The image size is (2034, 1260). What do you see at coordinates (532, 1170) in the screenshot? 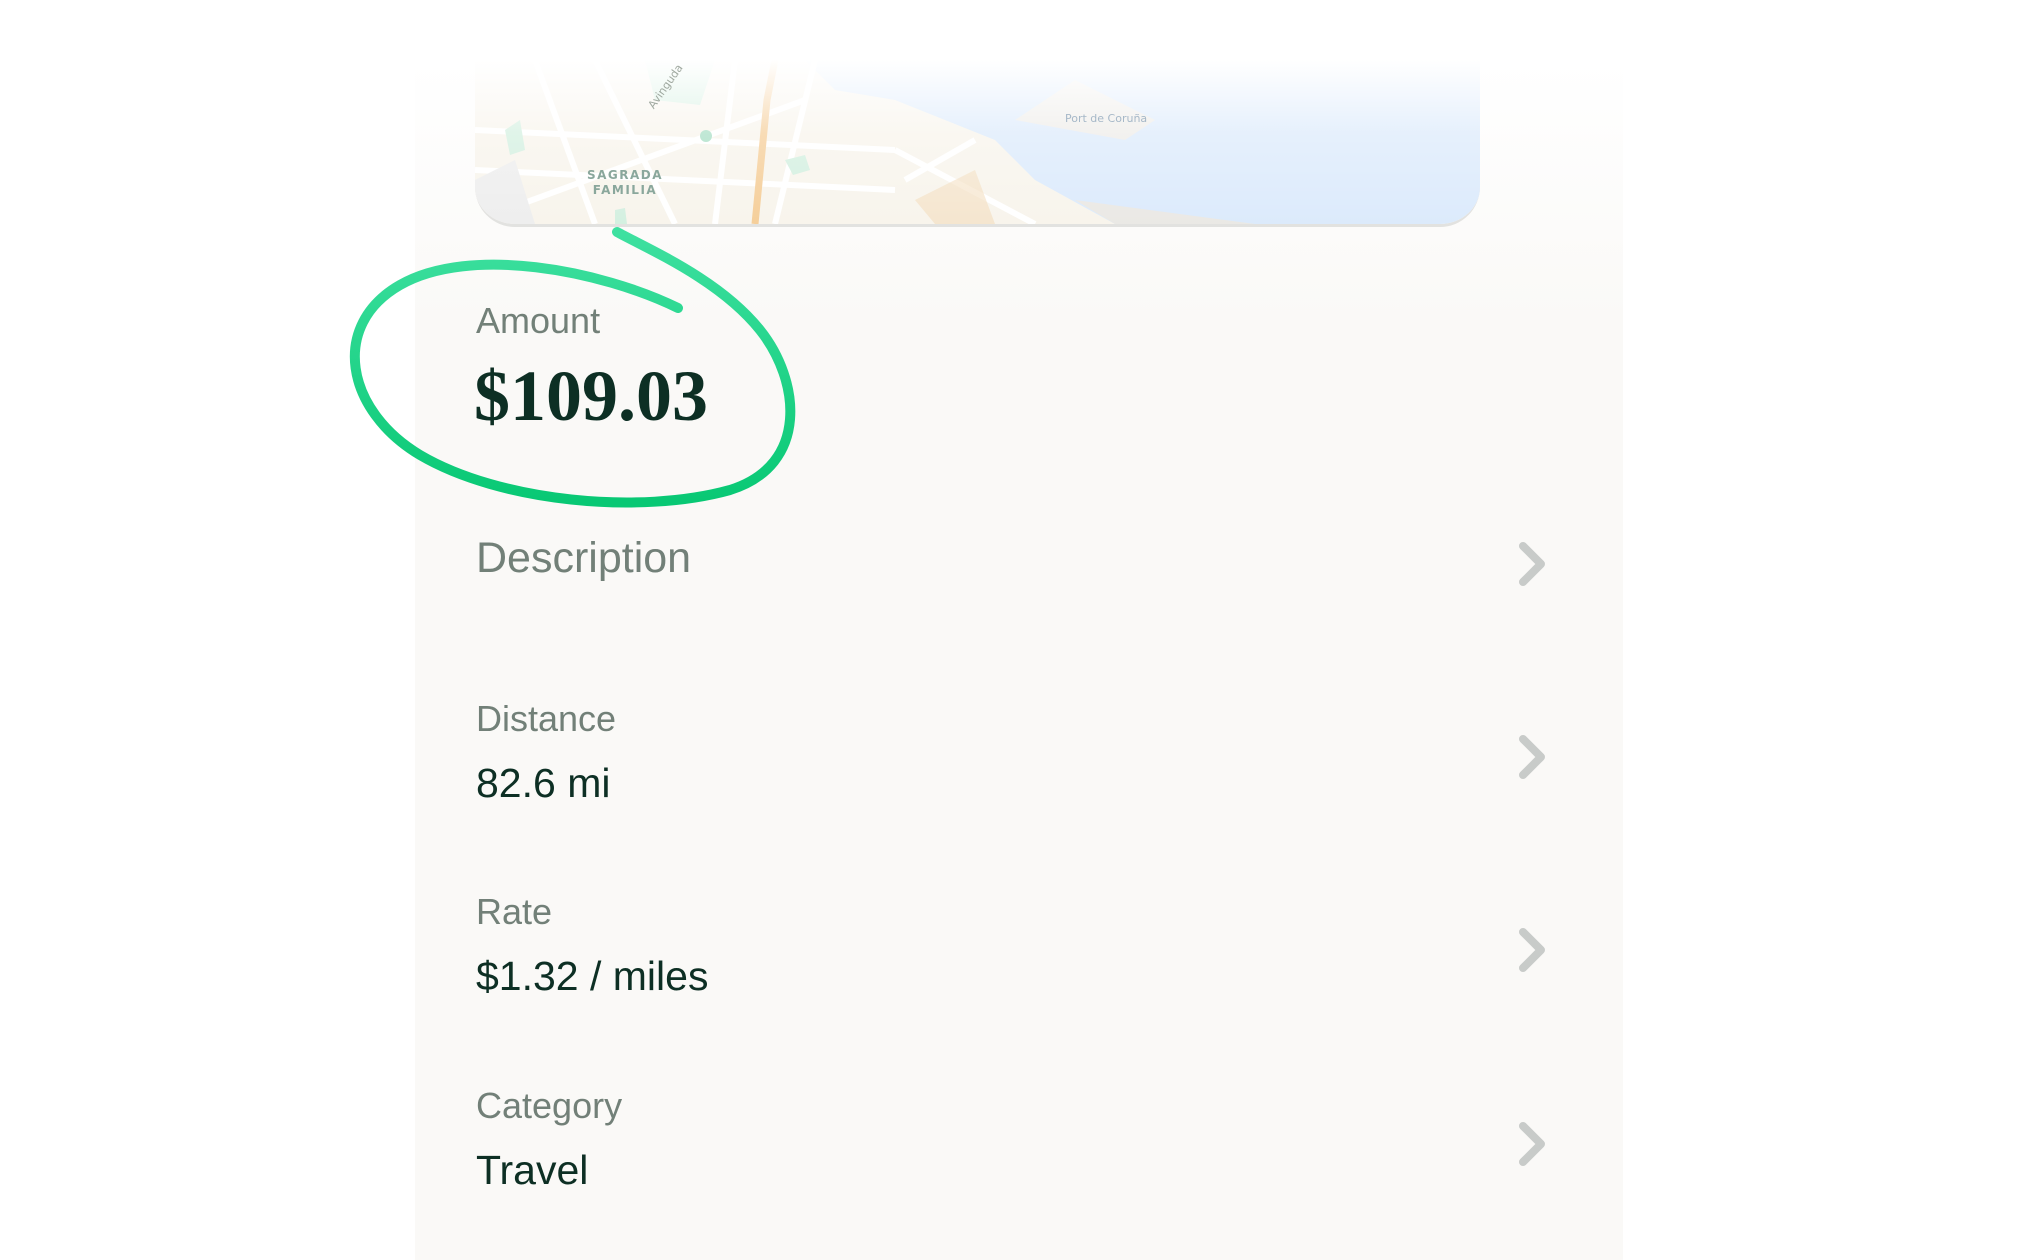
I see `category-value: Travel` at bounding box center [532, 1170].